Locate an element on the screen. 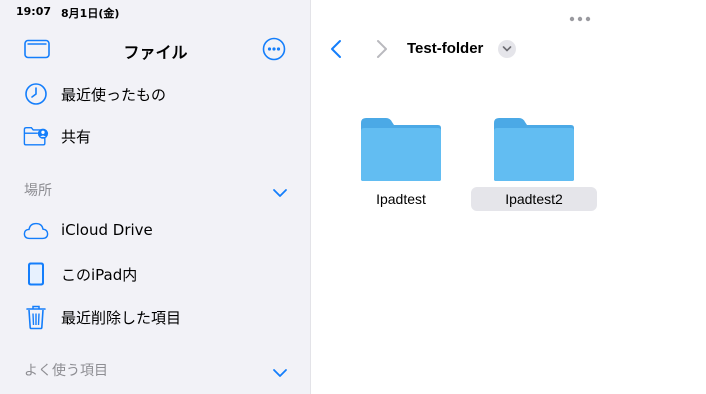  more-options-icon is located at coordinates (274, 49).